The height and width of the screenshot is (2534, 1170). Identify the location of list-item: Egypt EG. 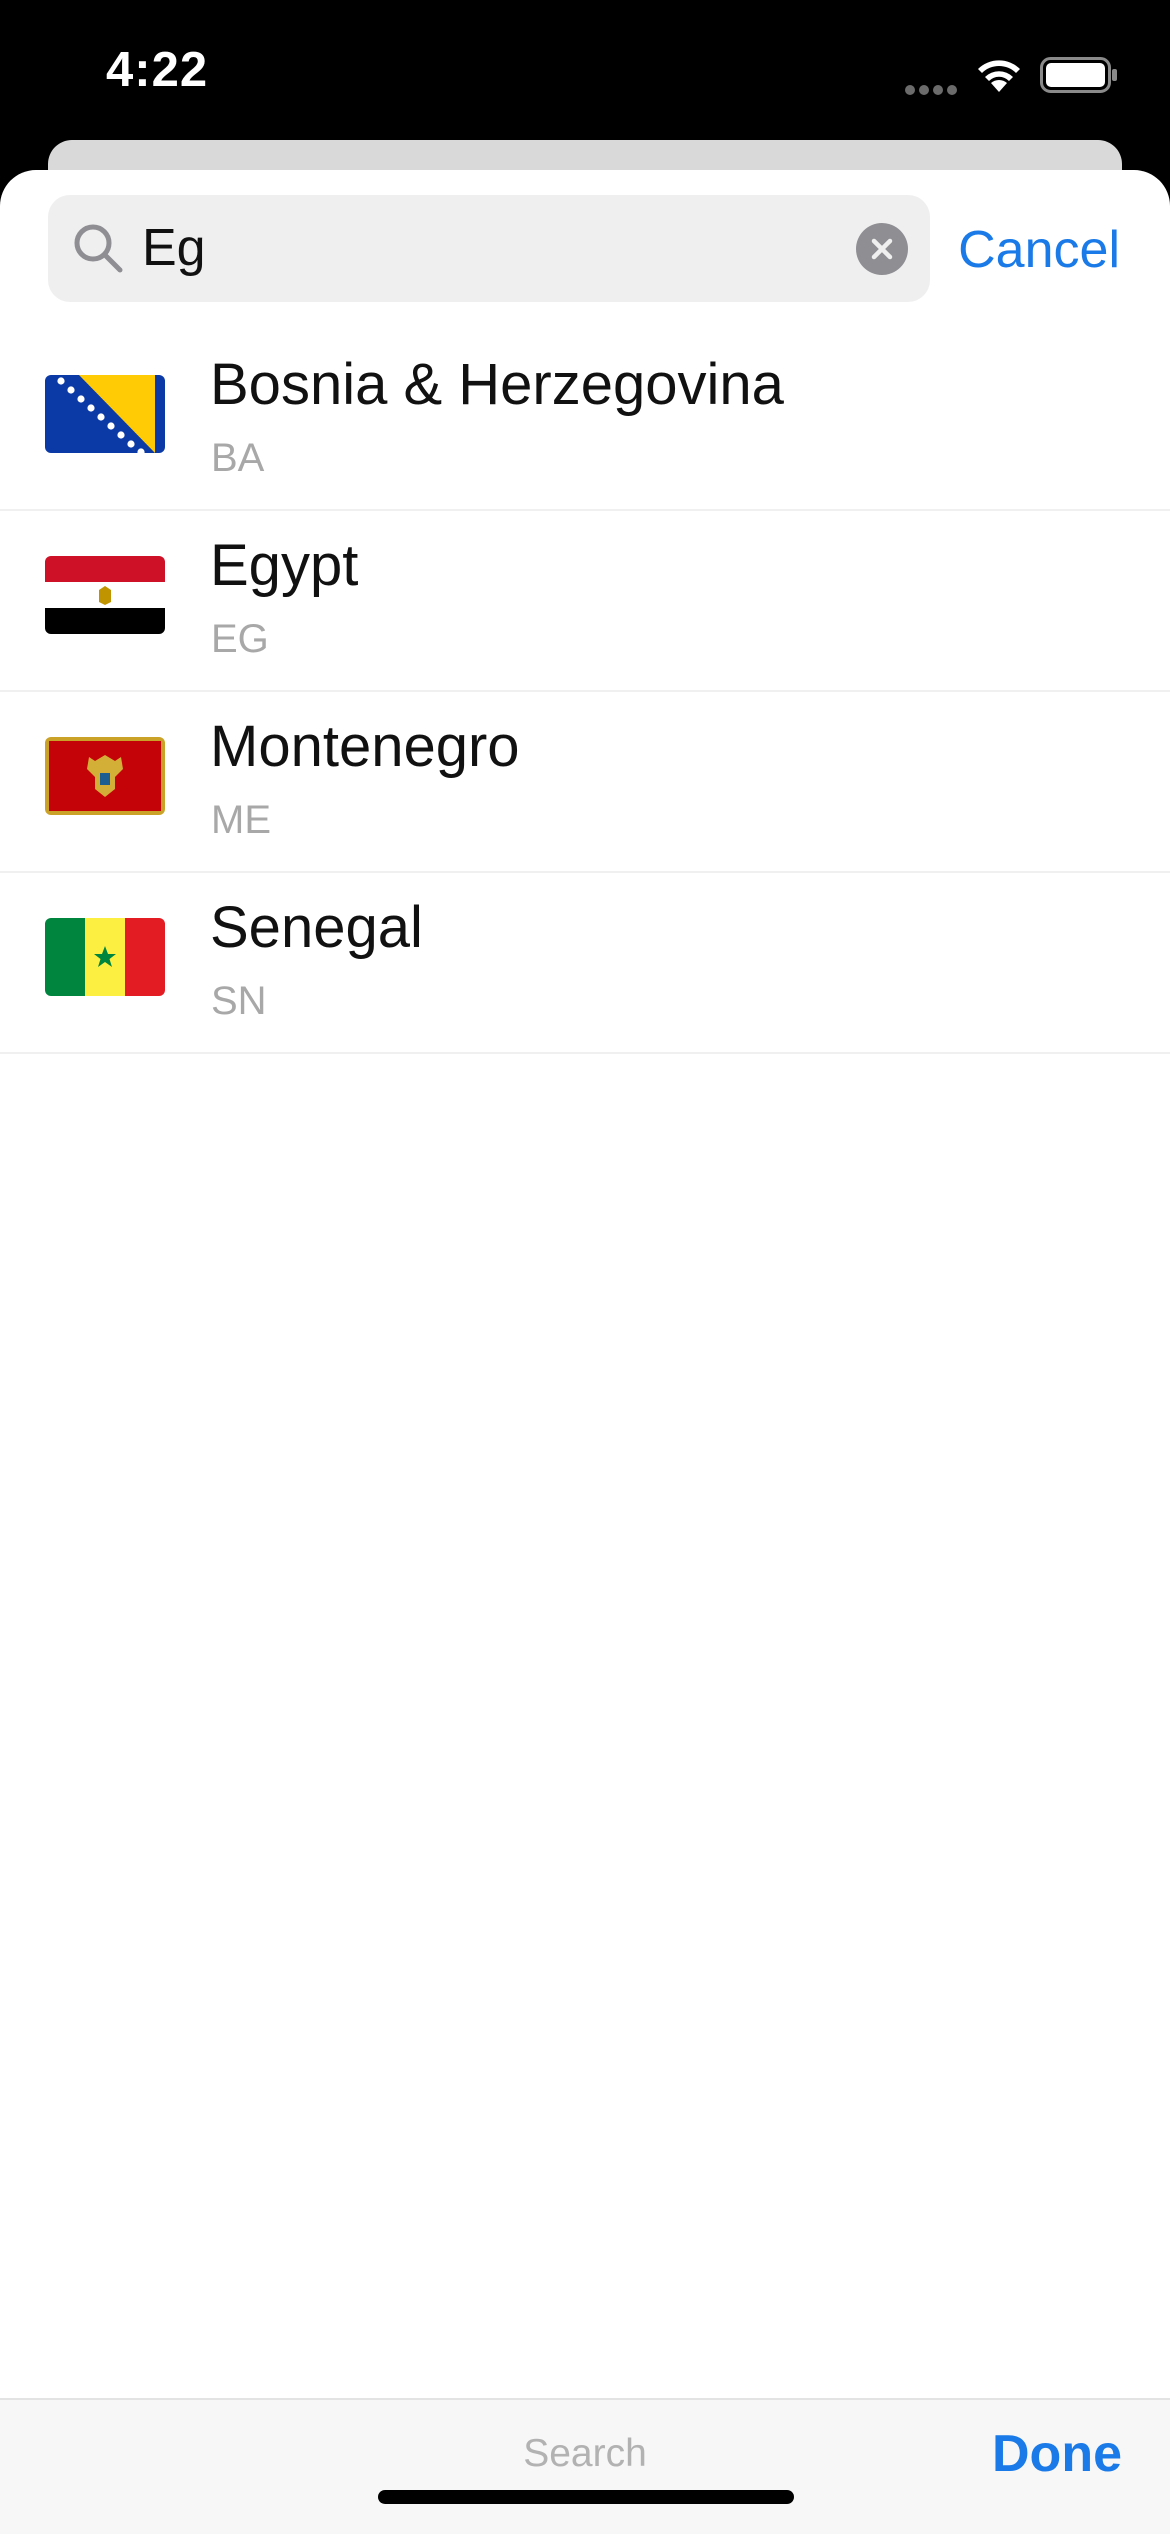
(585, 601).